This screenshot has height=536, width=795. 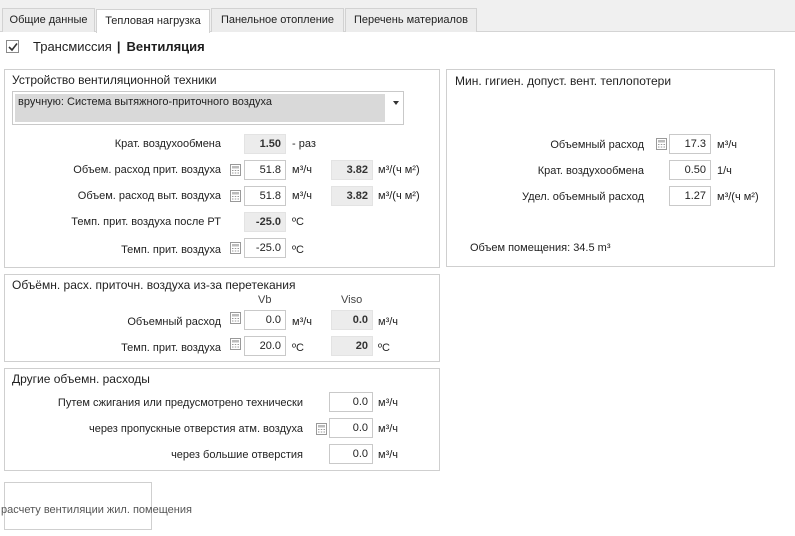 I want to click on combustion-unit: м³/ч, so click(x=388, y=403).